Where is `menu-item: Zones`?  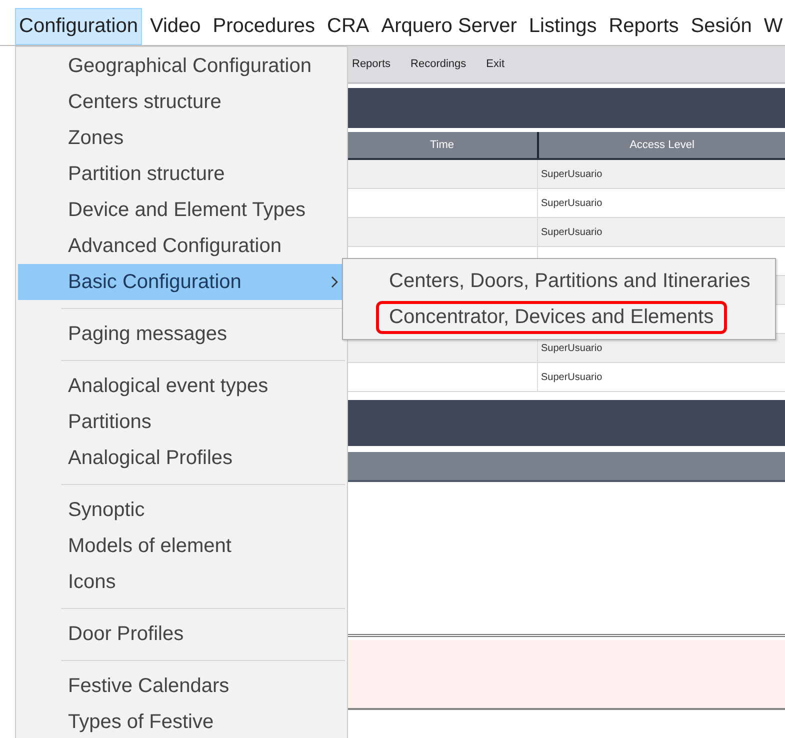 menu-item: Zones is located at coordinates (181, 138).